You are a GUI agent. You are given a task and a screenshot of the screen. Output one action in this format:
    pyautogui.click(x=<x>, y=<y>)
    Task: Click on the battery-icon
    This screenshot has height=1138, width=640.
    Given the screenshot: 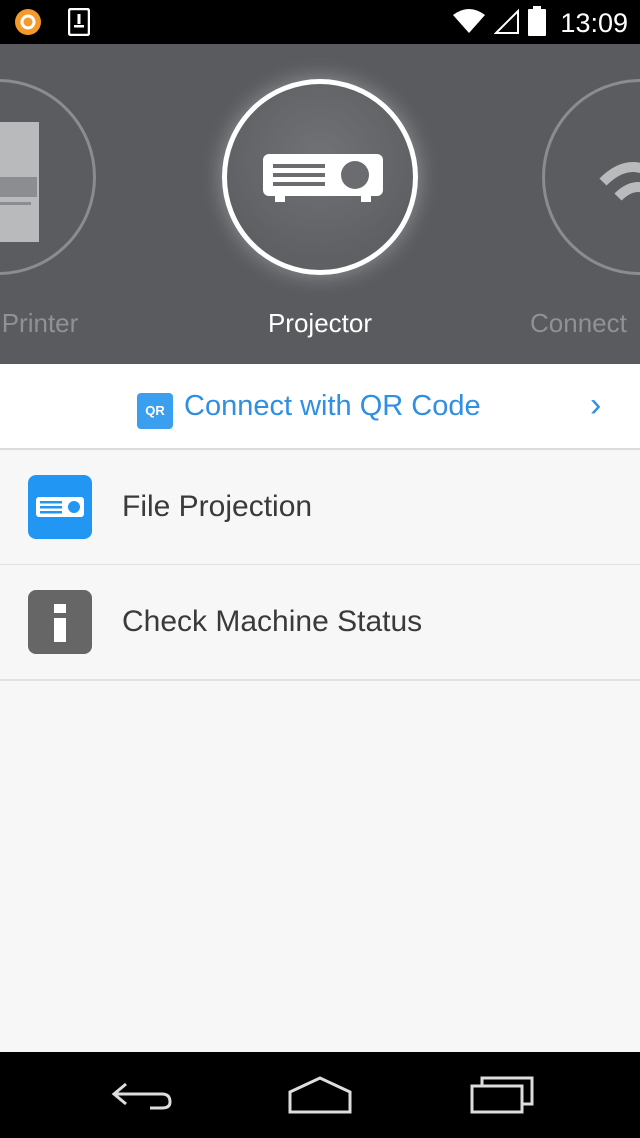 What is the action you would take?
    pyautogui.click(x=537, y=23)
    